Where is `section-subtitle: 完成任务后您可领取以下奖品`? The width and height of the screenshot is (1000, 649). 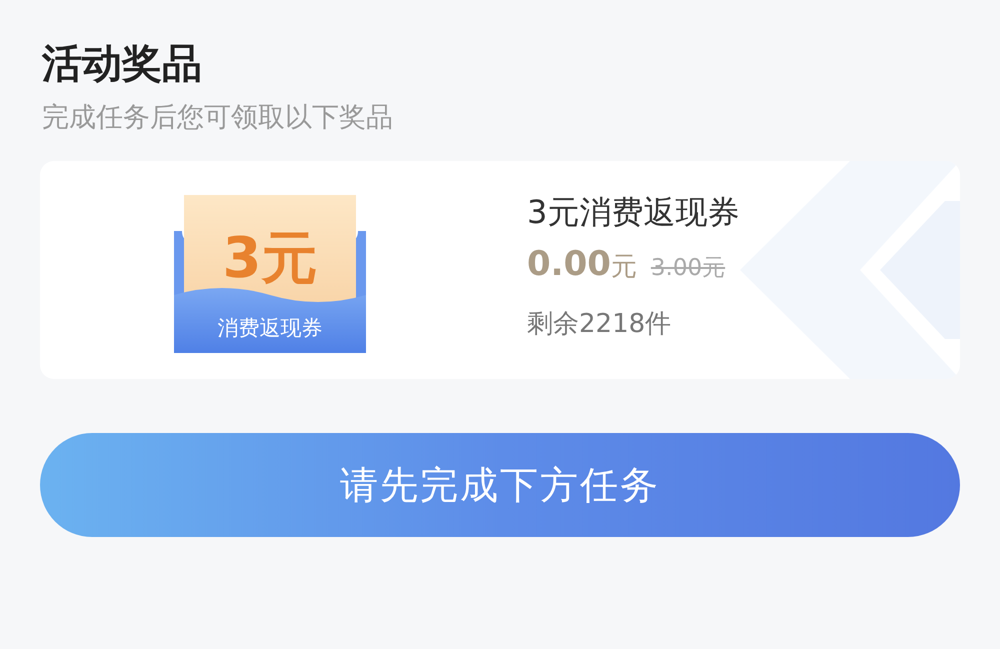
section-subtitle: 完成任务后您可领取以下奖品 is located at coordinates (218, 118).